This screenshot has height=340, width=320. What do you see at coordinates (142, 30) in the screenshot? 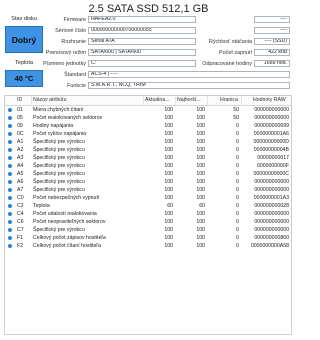
I see `serial-value: 000000000000700000055` at bounding box center [142, 30].